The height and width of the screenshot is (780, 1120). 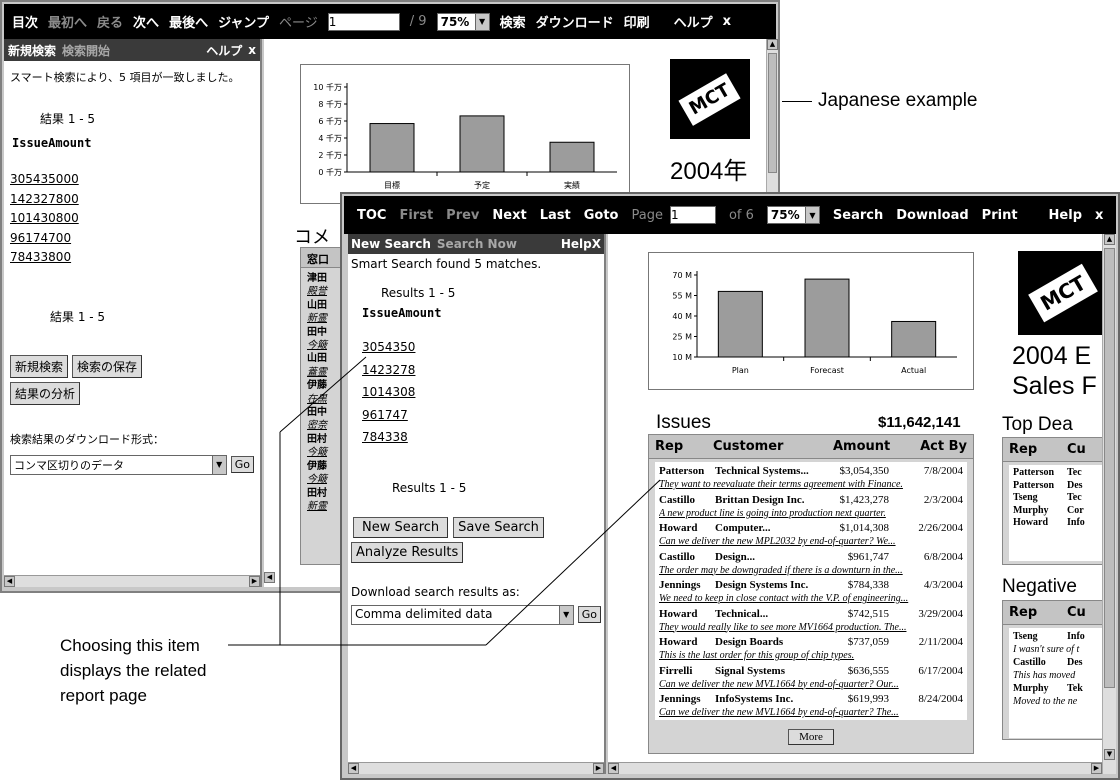 What do you see at coordinates (110, 21) in the screenshot?
I see `jp-prev-button: 戻る` at bounding box center [110, 21].